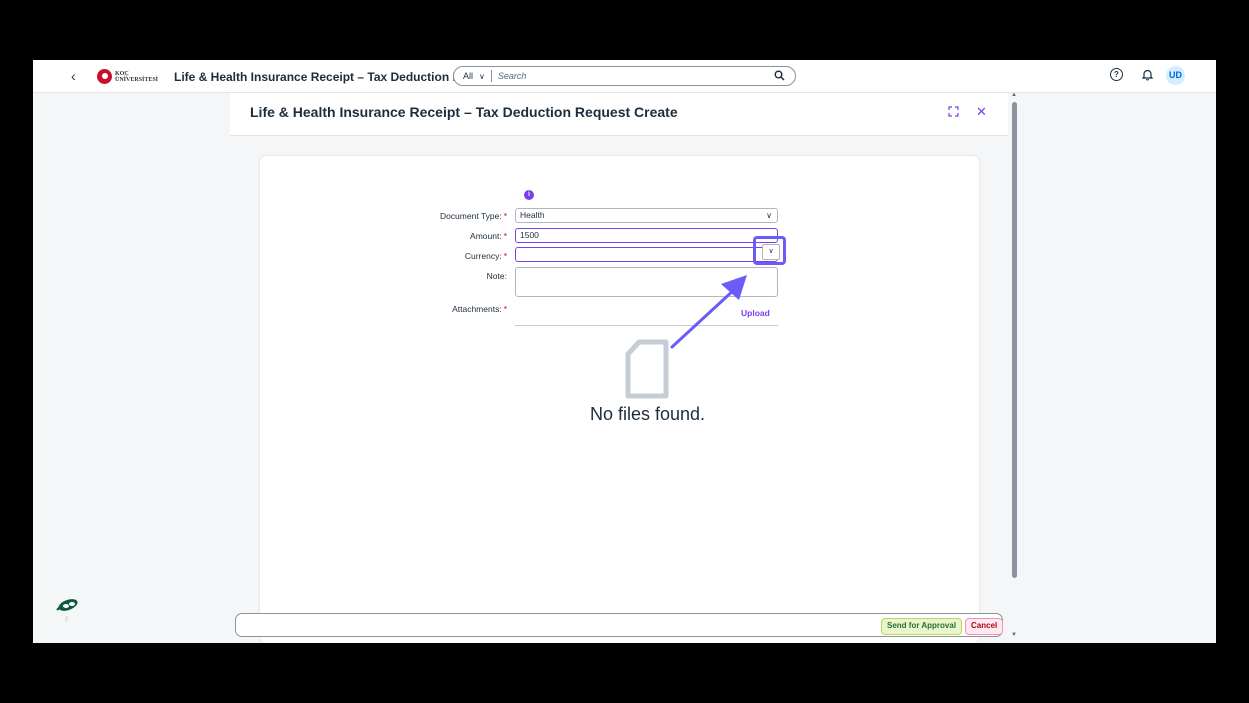  I want to click on search-icon, so click(779, 77).